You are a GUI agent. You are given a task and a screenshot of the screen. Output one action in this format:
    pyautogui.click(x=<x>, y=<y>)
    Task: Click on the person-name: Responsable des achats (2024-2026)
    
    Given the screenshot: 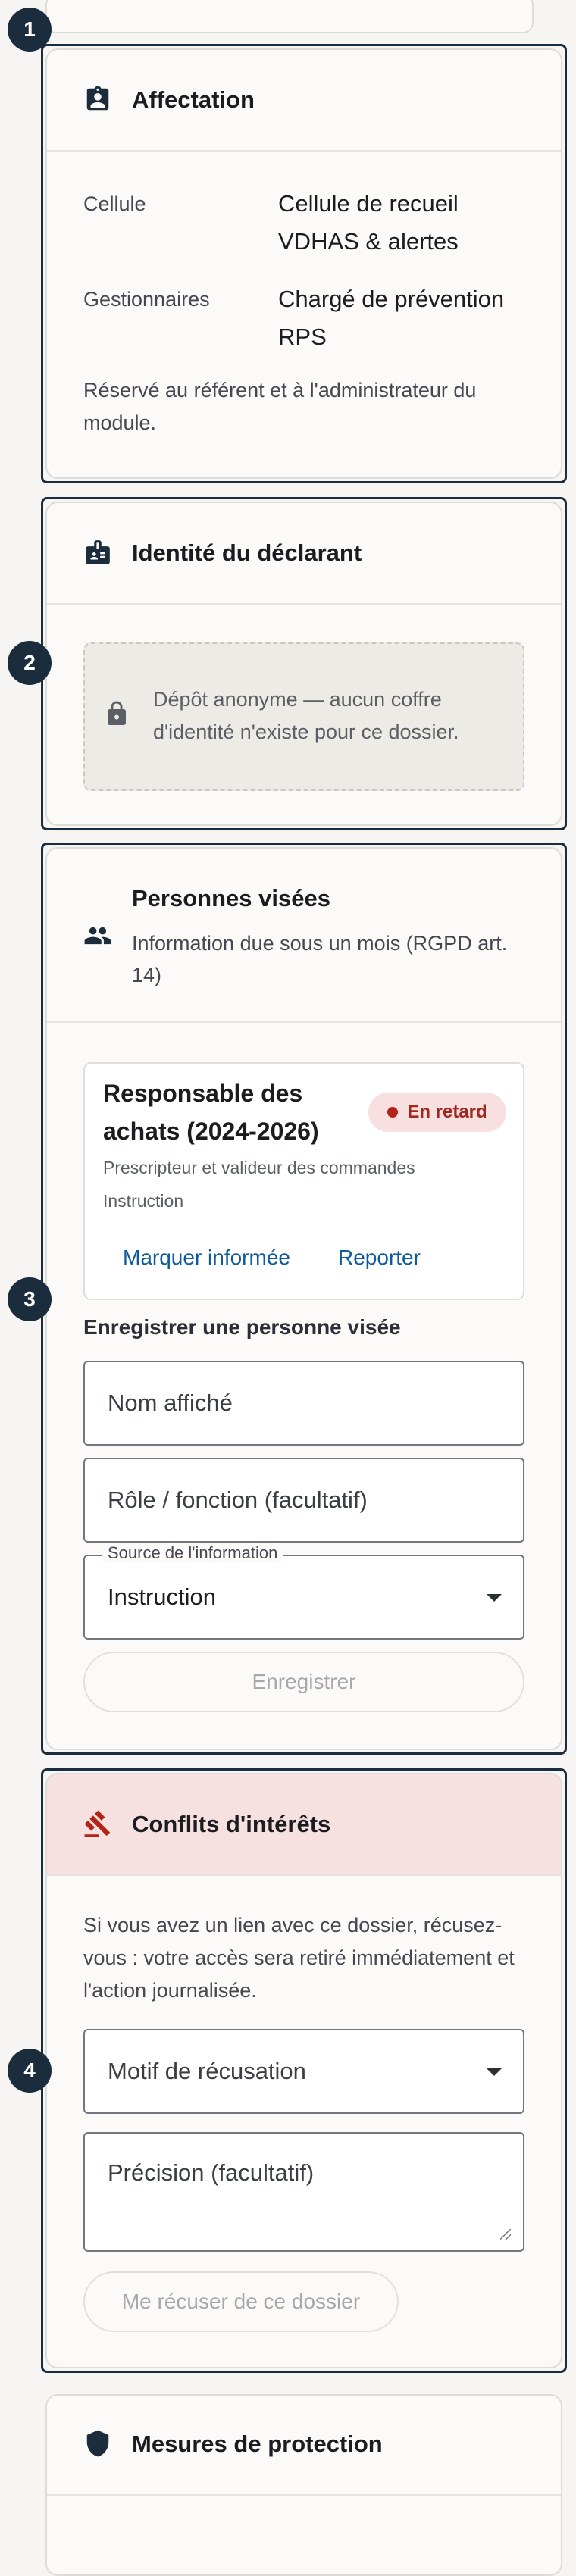 What is the action you would take?
    pyautogui.click(x=211, y=1112)
    